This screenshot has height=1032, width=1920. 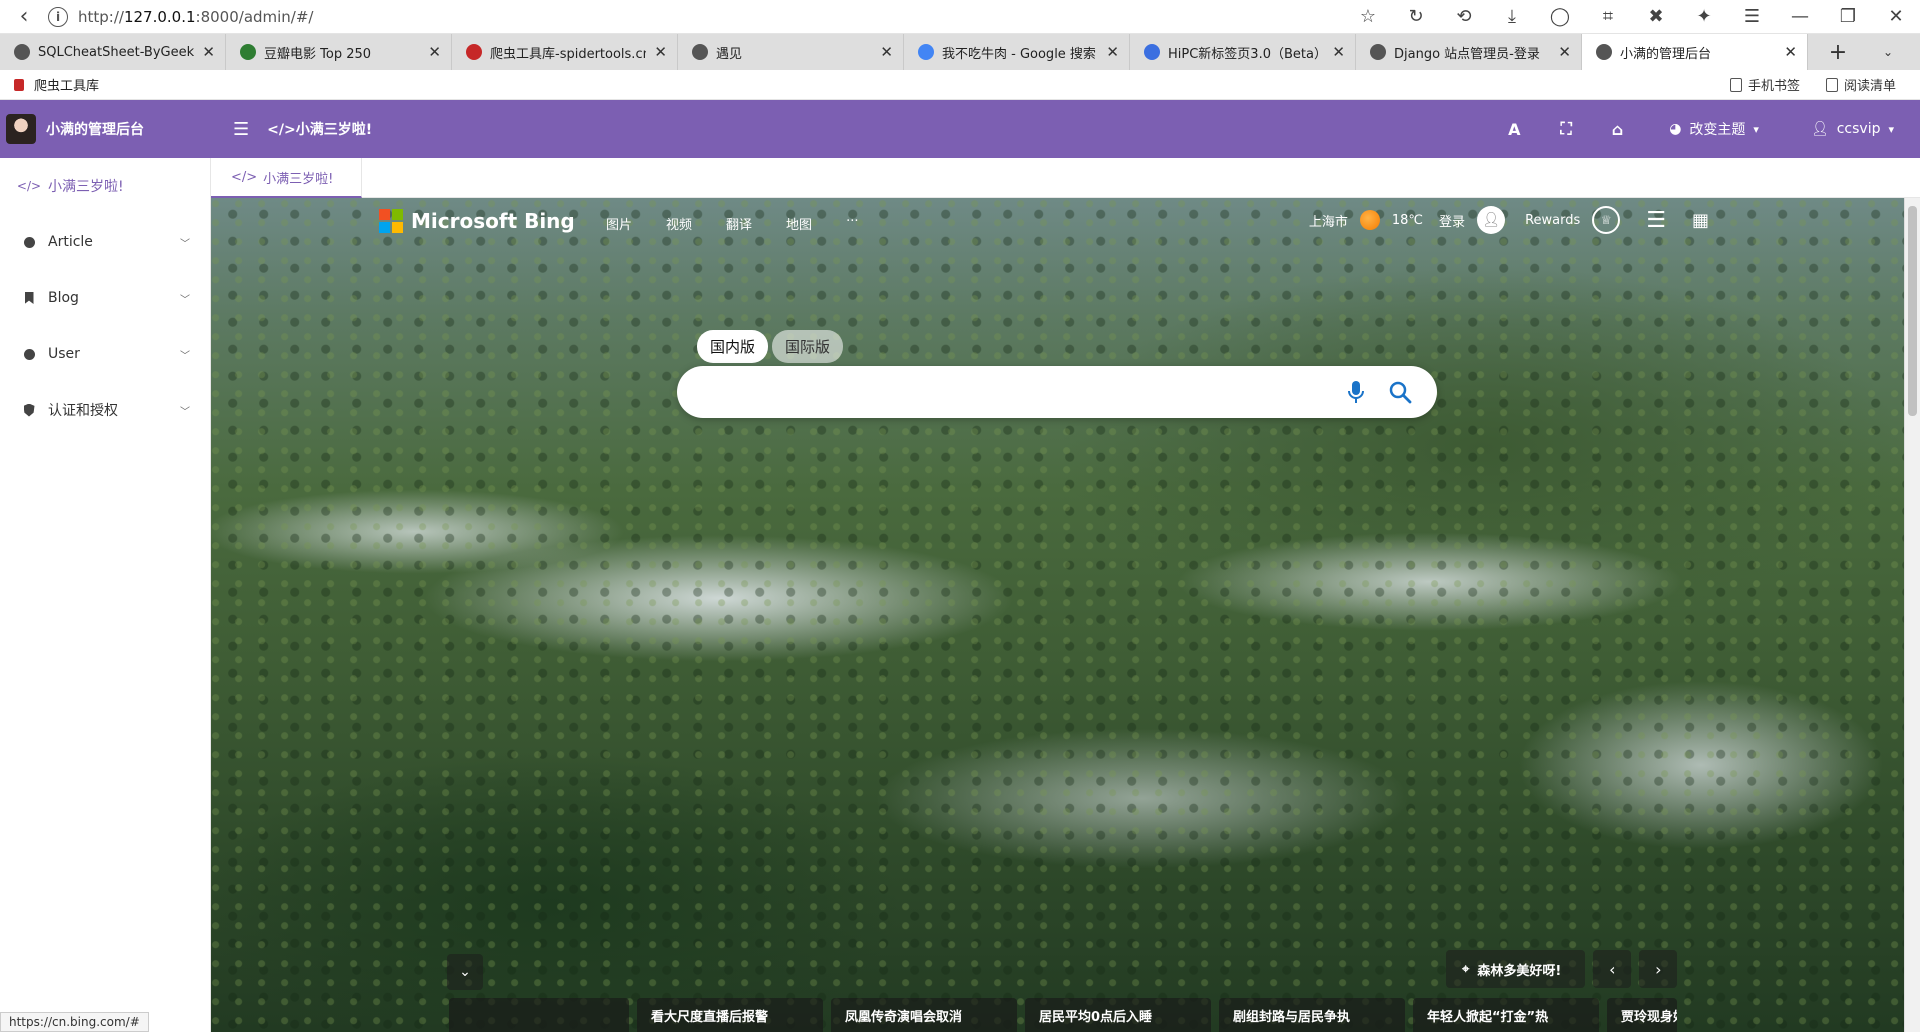 What do you see at coordinates (1700, 220) in the screenshot?
I see `qr-code-icon: ▦` at bounding box center [1700, 220].